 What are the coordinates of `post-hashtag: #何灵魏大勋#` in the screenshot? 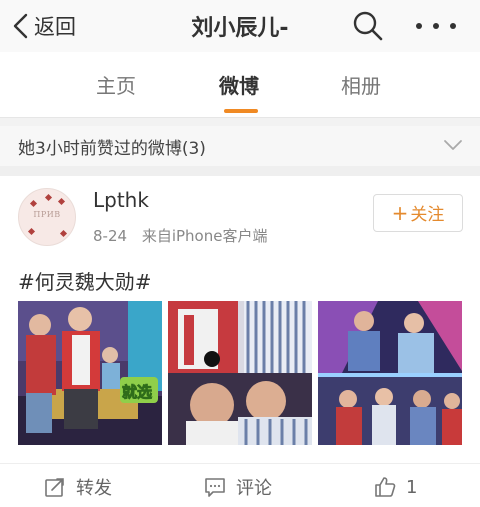 It's located at (85, 280).